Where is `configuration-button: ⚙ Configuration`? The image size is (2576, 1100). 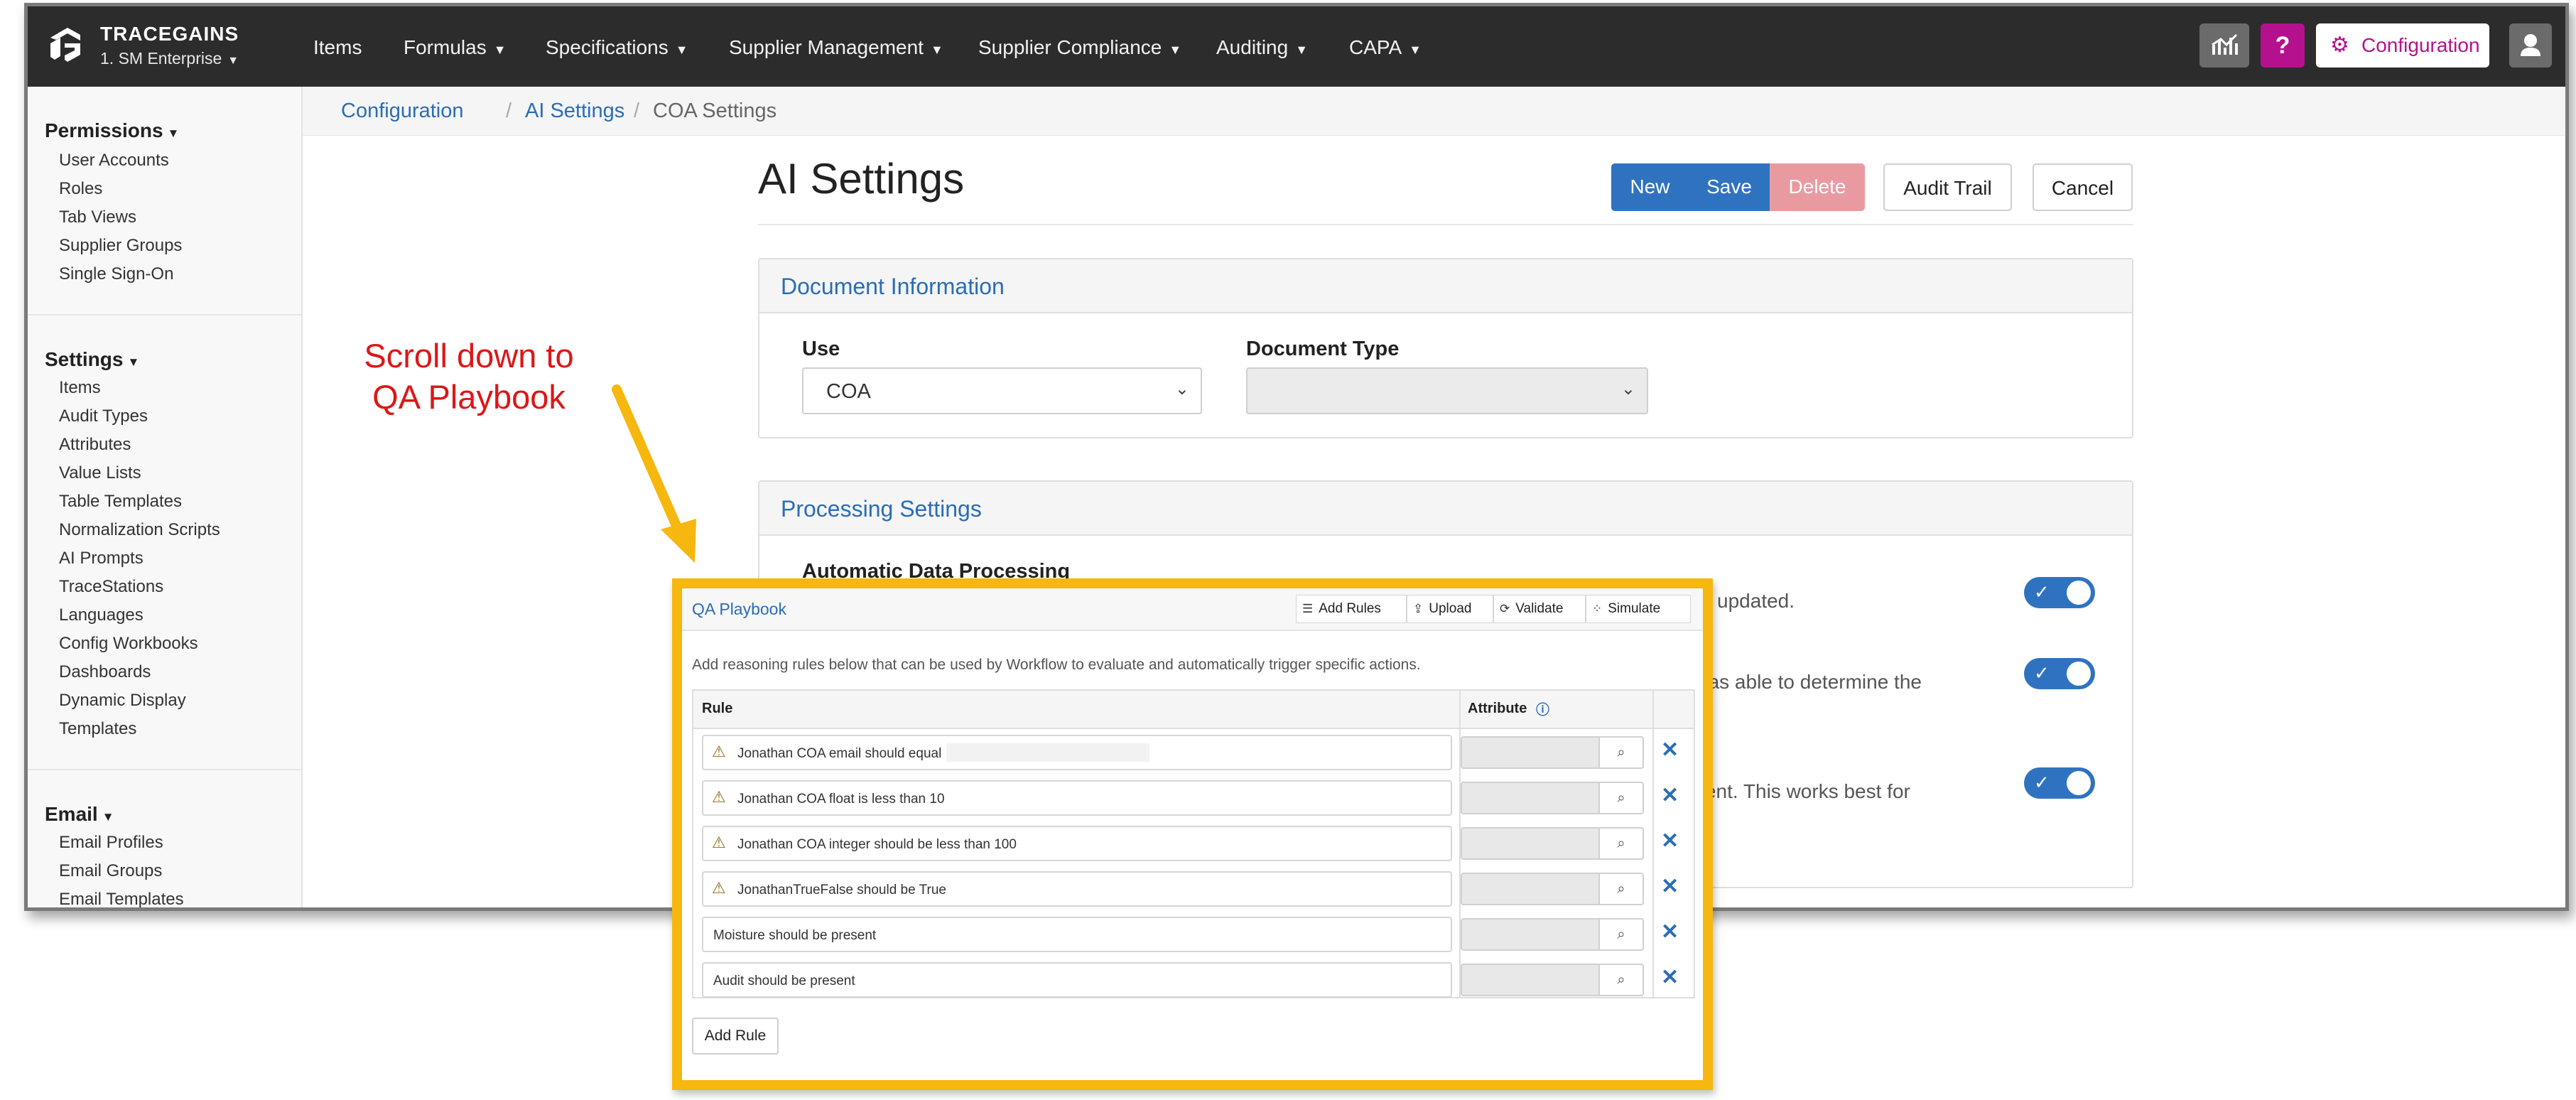 configuration-button: ⚙ Configuration is located at coordinates (2402, 45).